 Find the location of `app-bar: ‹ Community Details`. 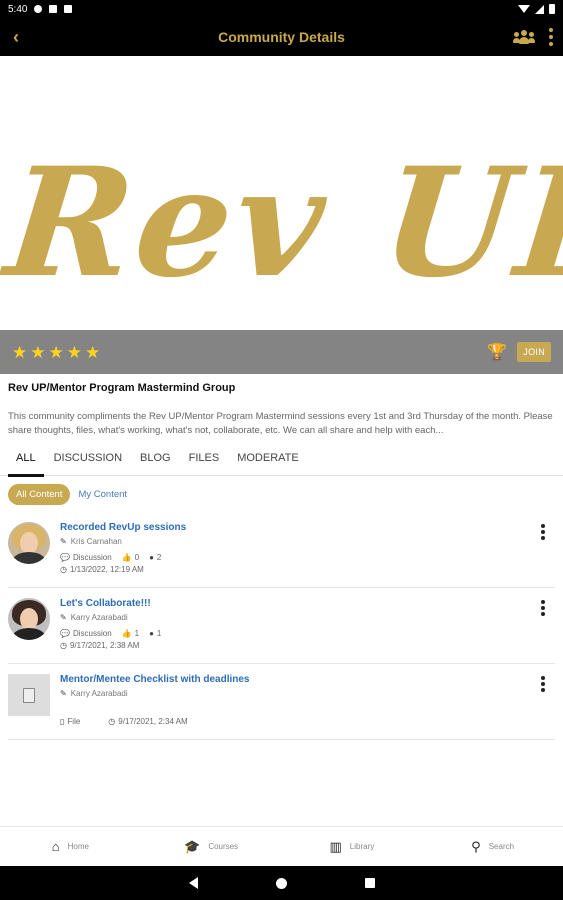

app-bar: ‹ Community Details is located at coordinates (281, 37).